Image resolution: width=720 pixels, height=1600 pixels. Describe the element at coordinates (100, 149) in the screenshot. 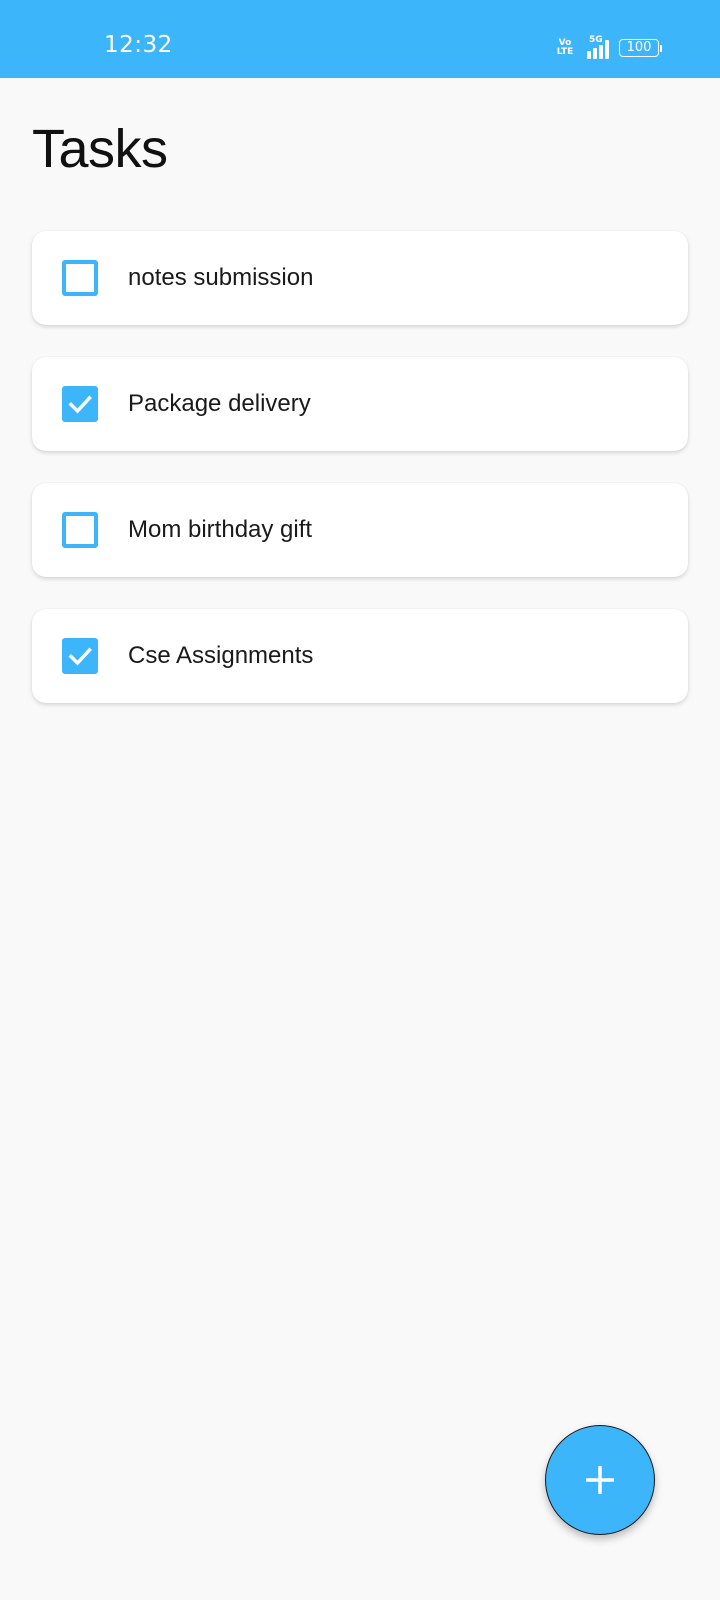

I see `page-title: Tasks` at that location.